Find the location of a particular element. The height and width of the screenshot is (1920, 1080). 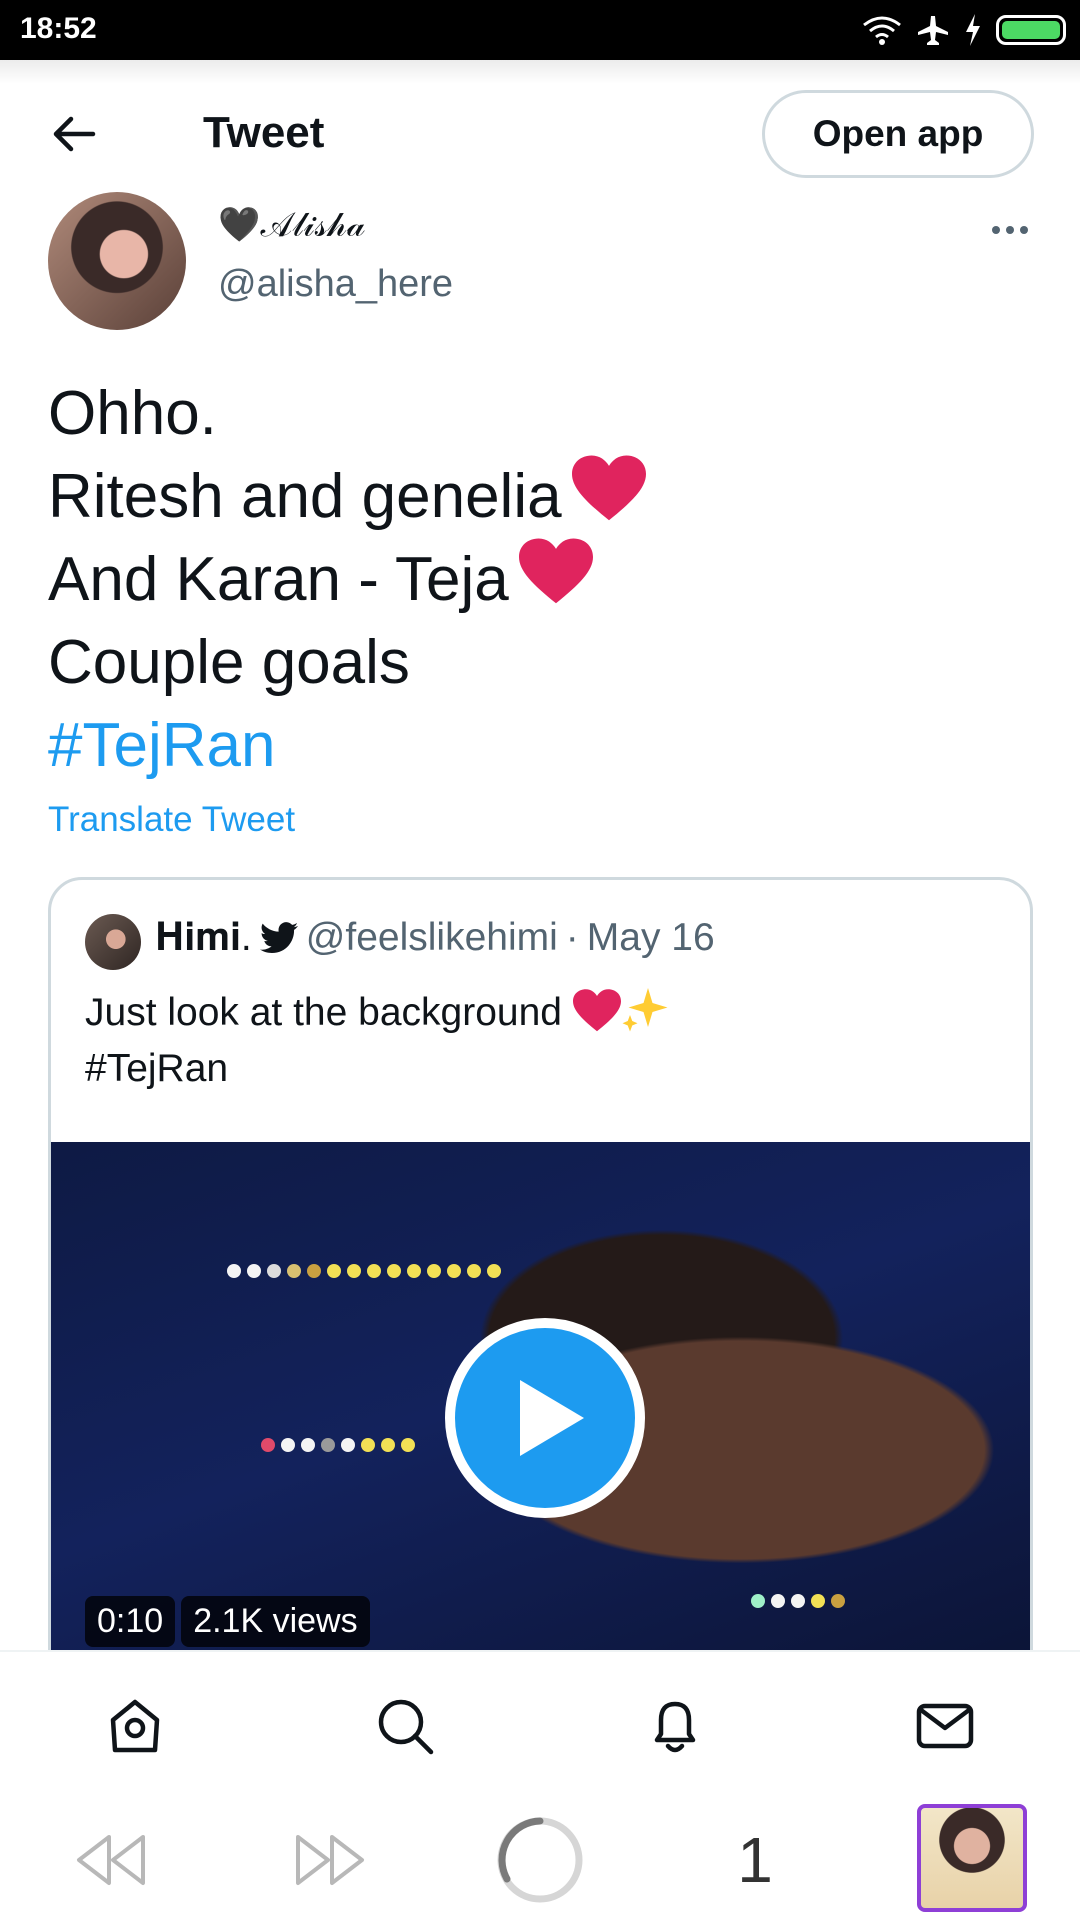

play-icon is located at coordinates (552, 1418).